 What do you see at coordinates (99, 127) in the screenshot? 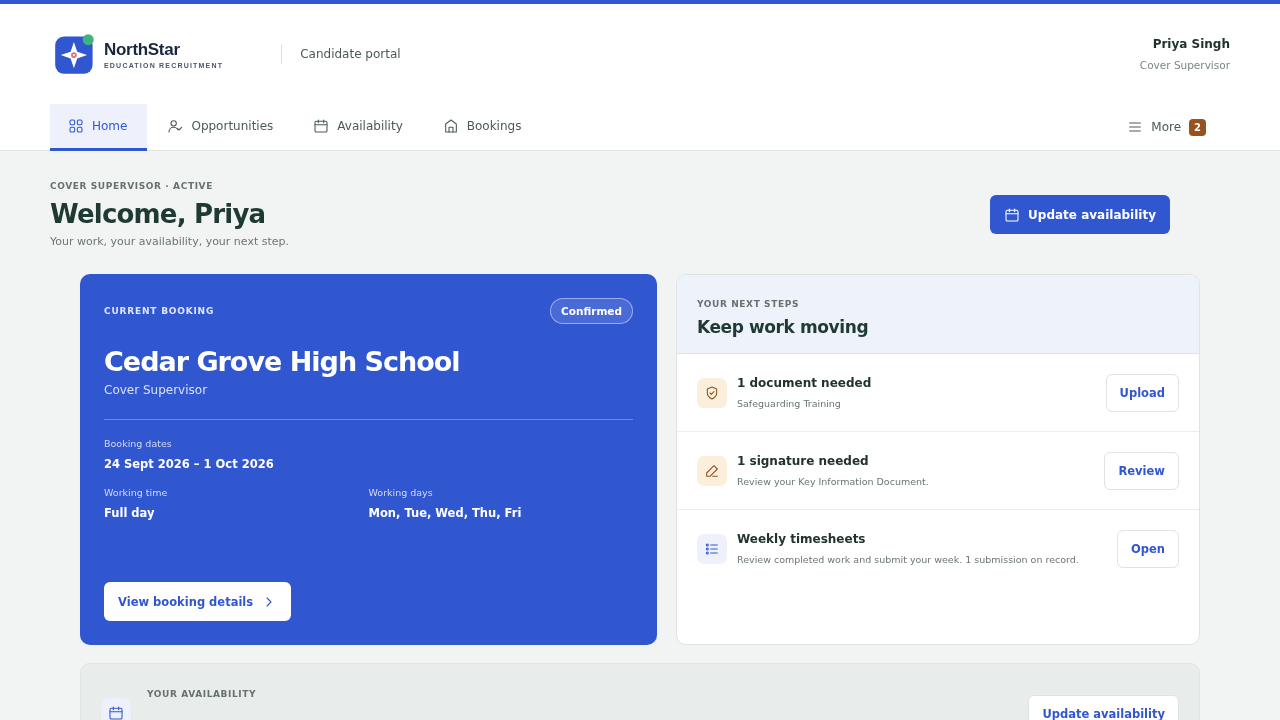
I see `nav-tab: Home` at bounding box center [99, 127].